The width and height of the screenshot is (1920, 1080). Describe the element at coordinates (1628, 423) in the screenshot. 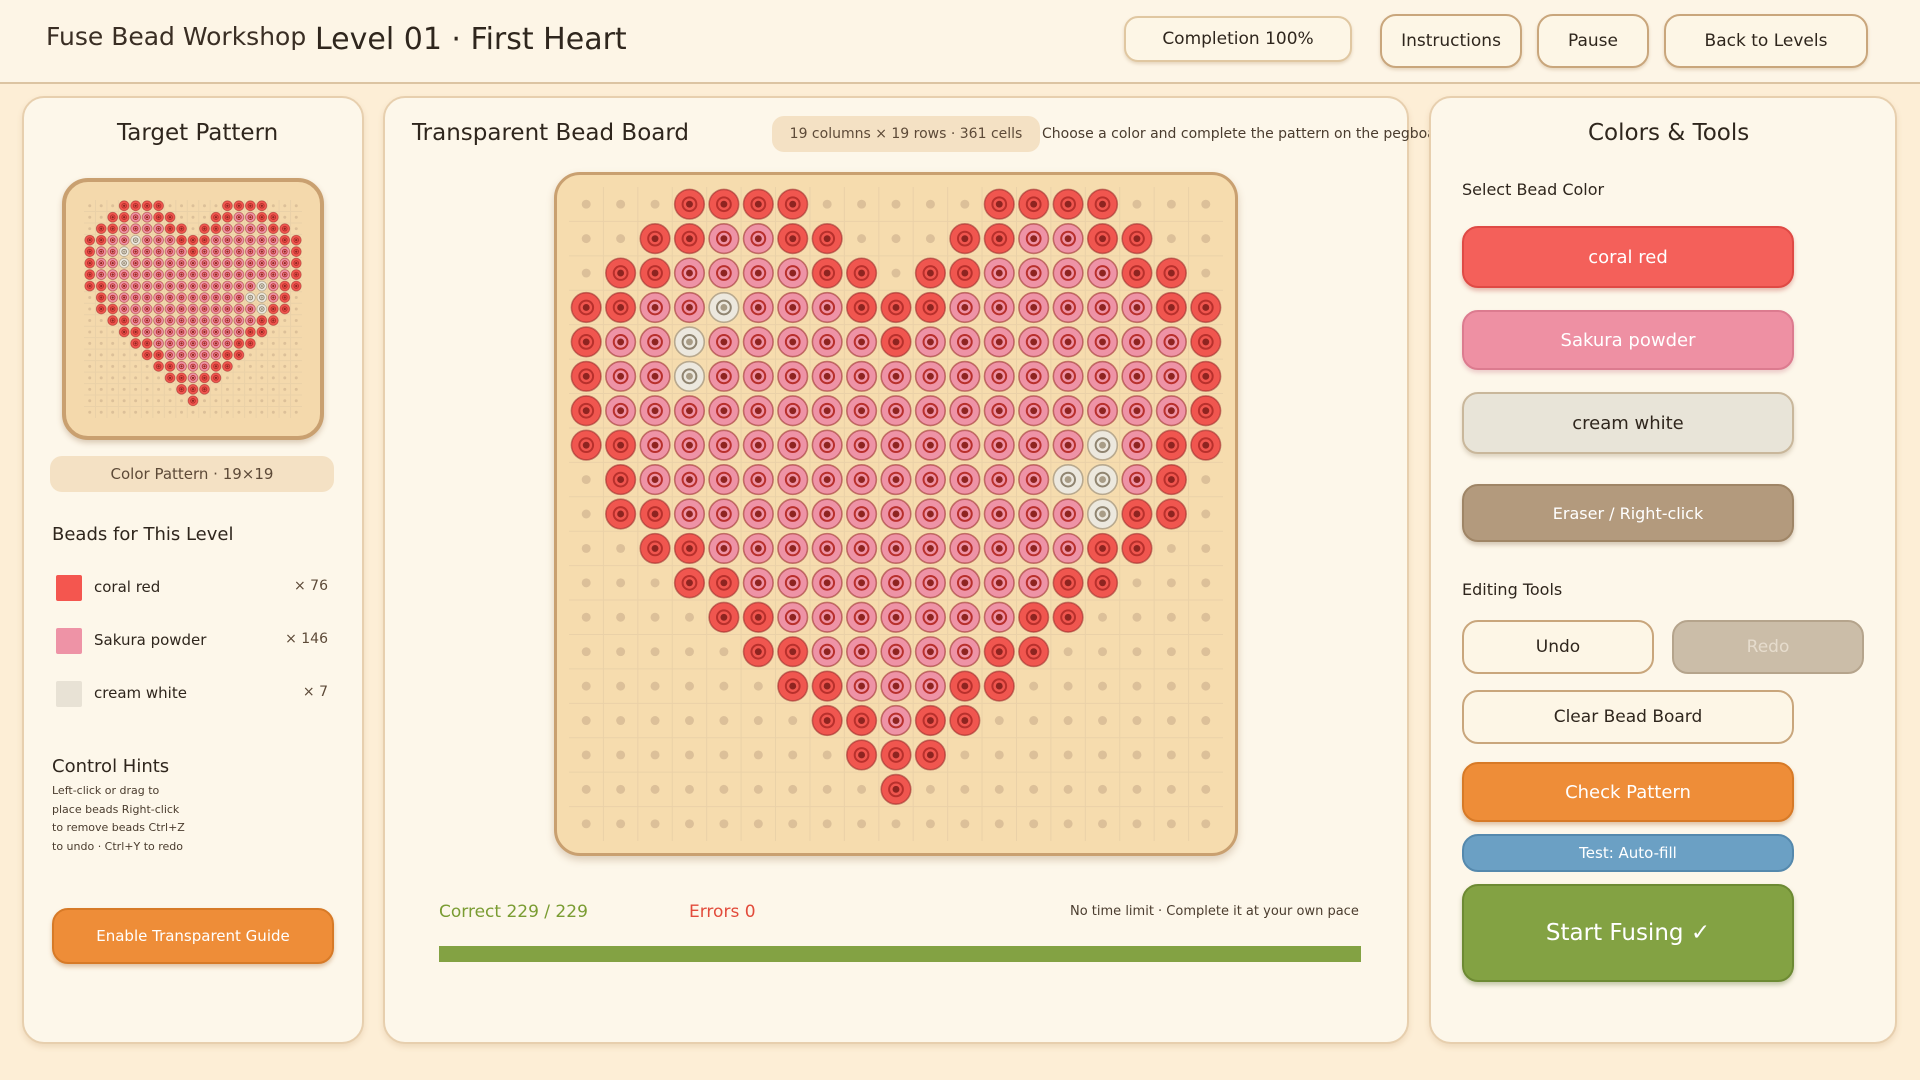

I see `color-cream-white-button: cream white` at that location.